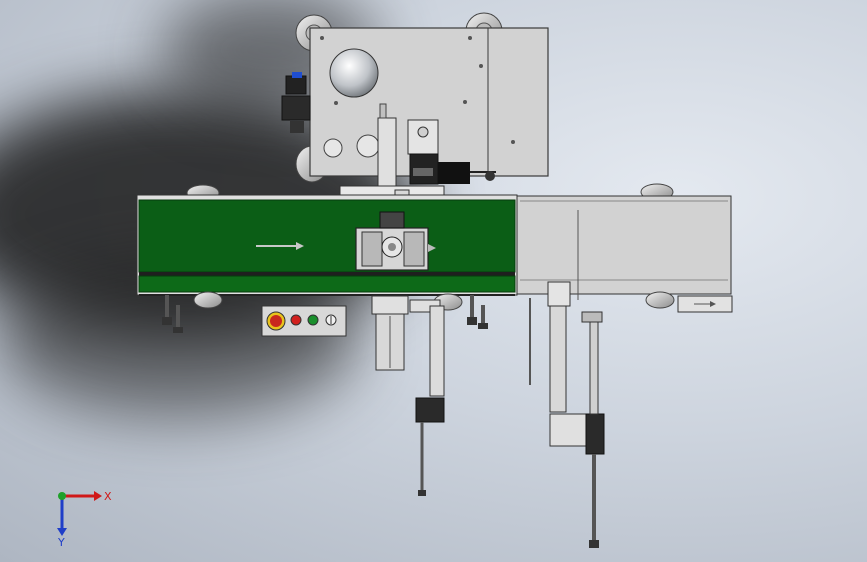 The image size is (867, 562). I want to click on y-axis-arrow, so click(62, 532).